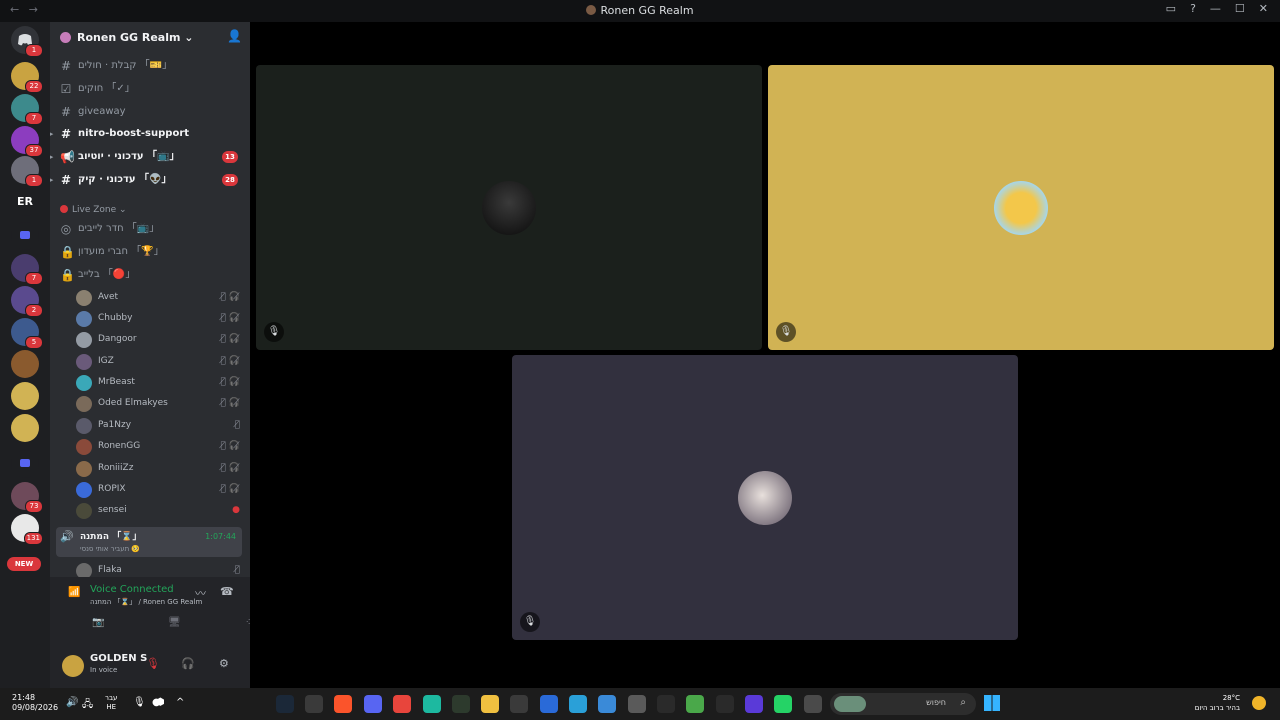  Describe the element at coordinates (146, 602) in the screenshot. I see `voice-location: המתנה 「⌛」 / Ronen GG Realm` at that location.